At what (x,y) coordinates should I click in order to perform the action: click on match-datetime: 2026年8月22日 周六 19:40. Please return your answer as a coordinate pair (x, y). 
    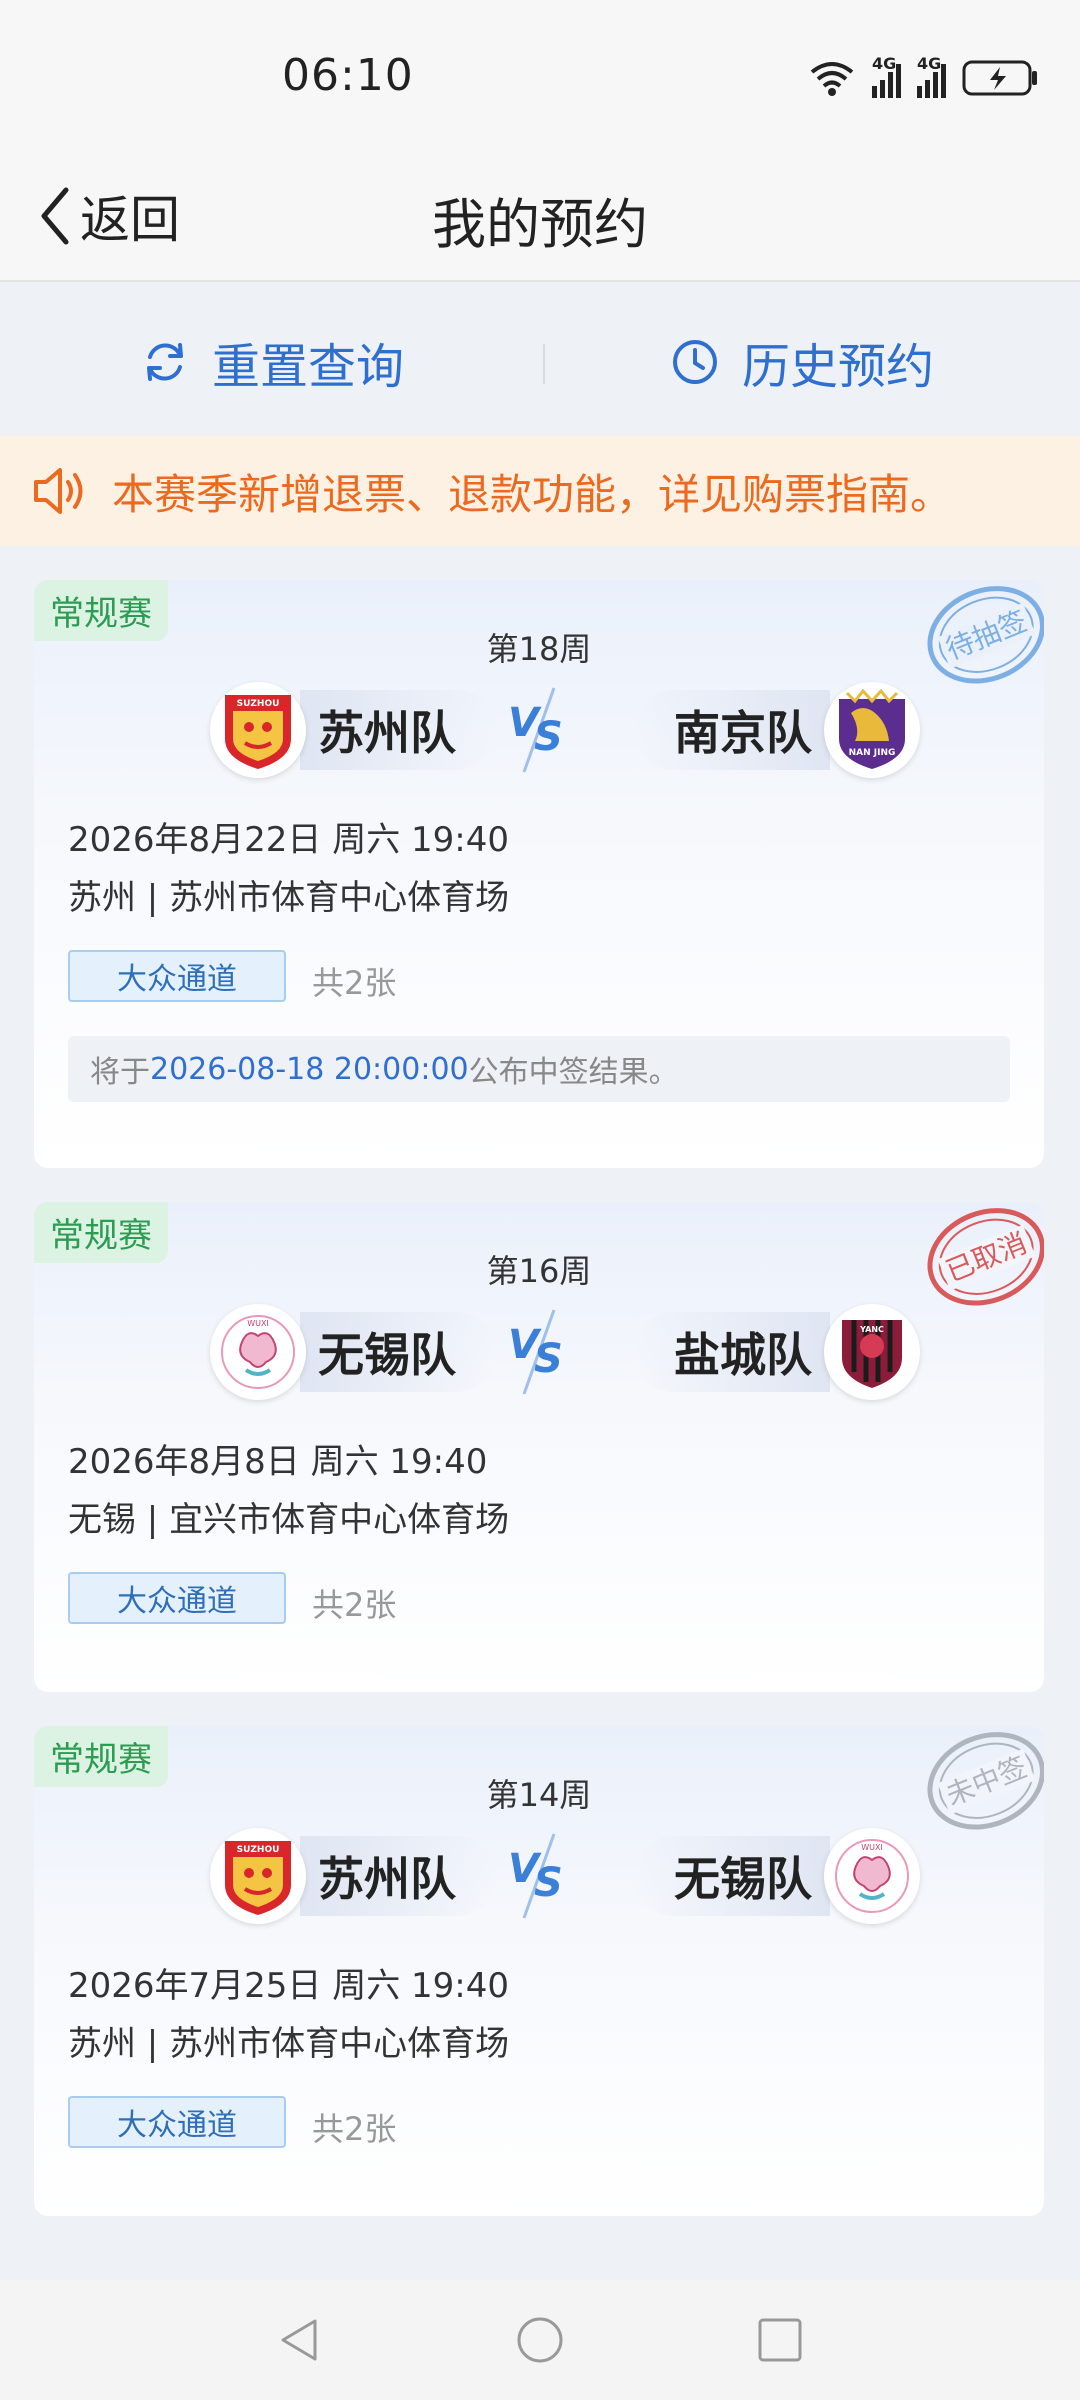
    Looking at the image, I should click on (289, 840).